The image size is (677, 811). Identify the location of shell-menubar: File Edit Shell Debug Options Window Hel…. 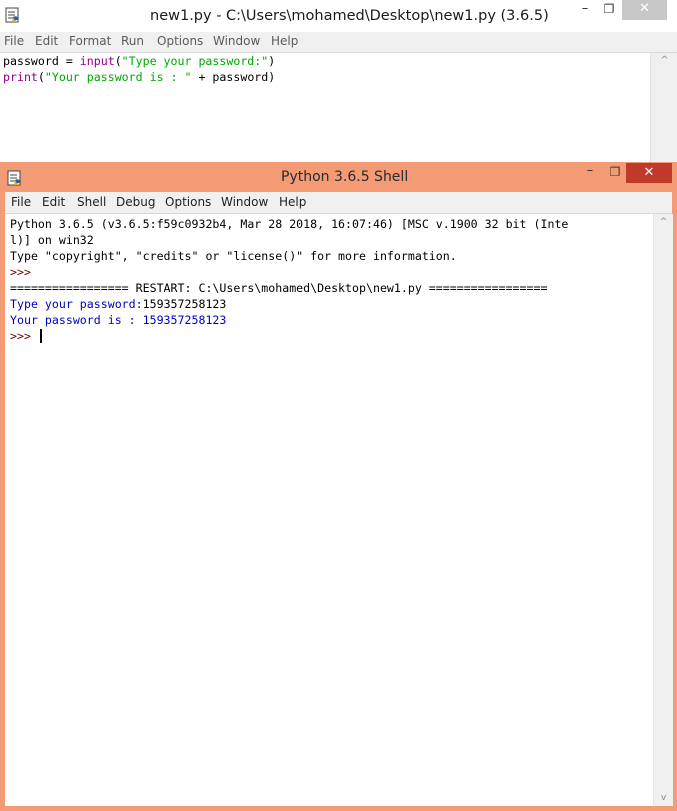
(338, 203).